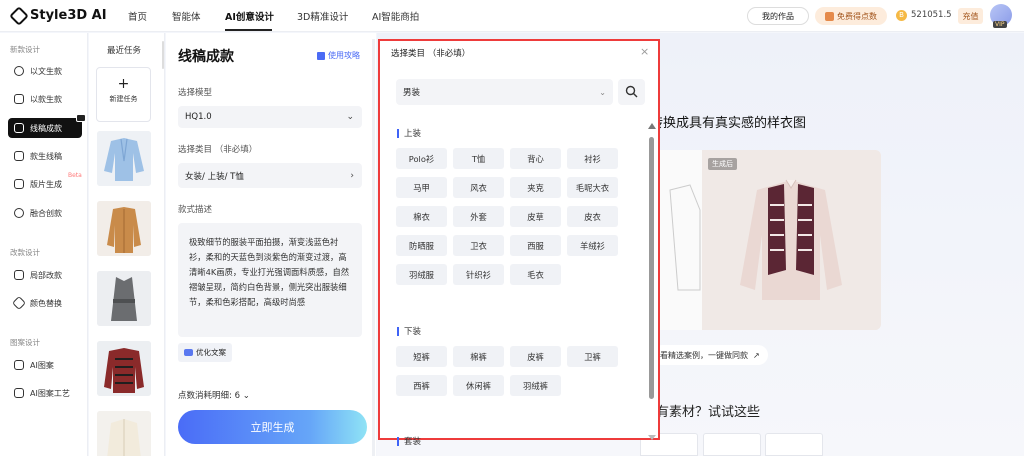 The width and height of the screenshot is (1024, 456). I want to click on recent-tasks-panel: 最近任务 + 新建任务, so click(127, 244).